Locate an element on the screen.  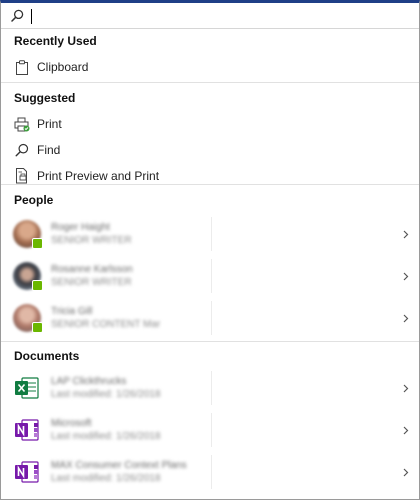
print-icon is located at coordinates (22, 124).